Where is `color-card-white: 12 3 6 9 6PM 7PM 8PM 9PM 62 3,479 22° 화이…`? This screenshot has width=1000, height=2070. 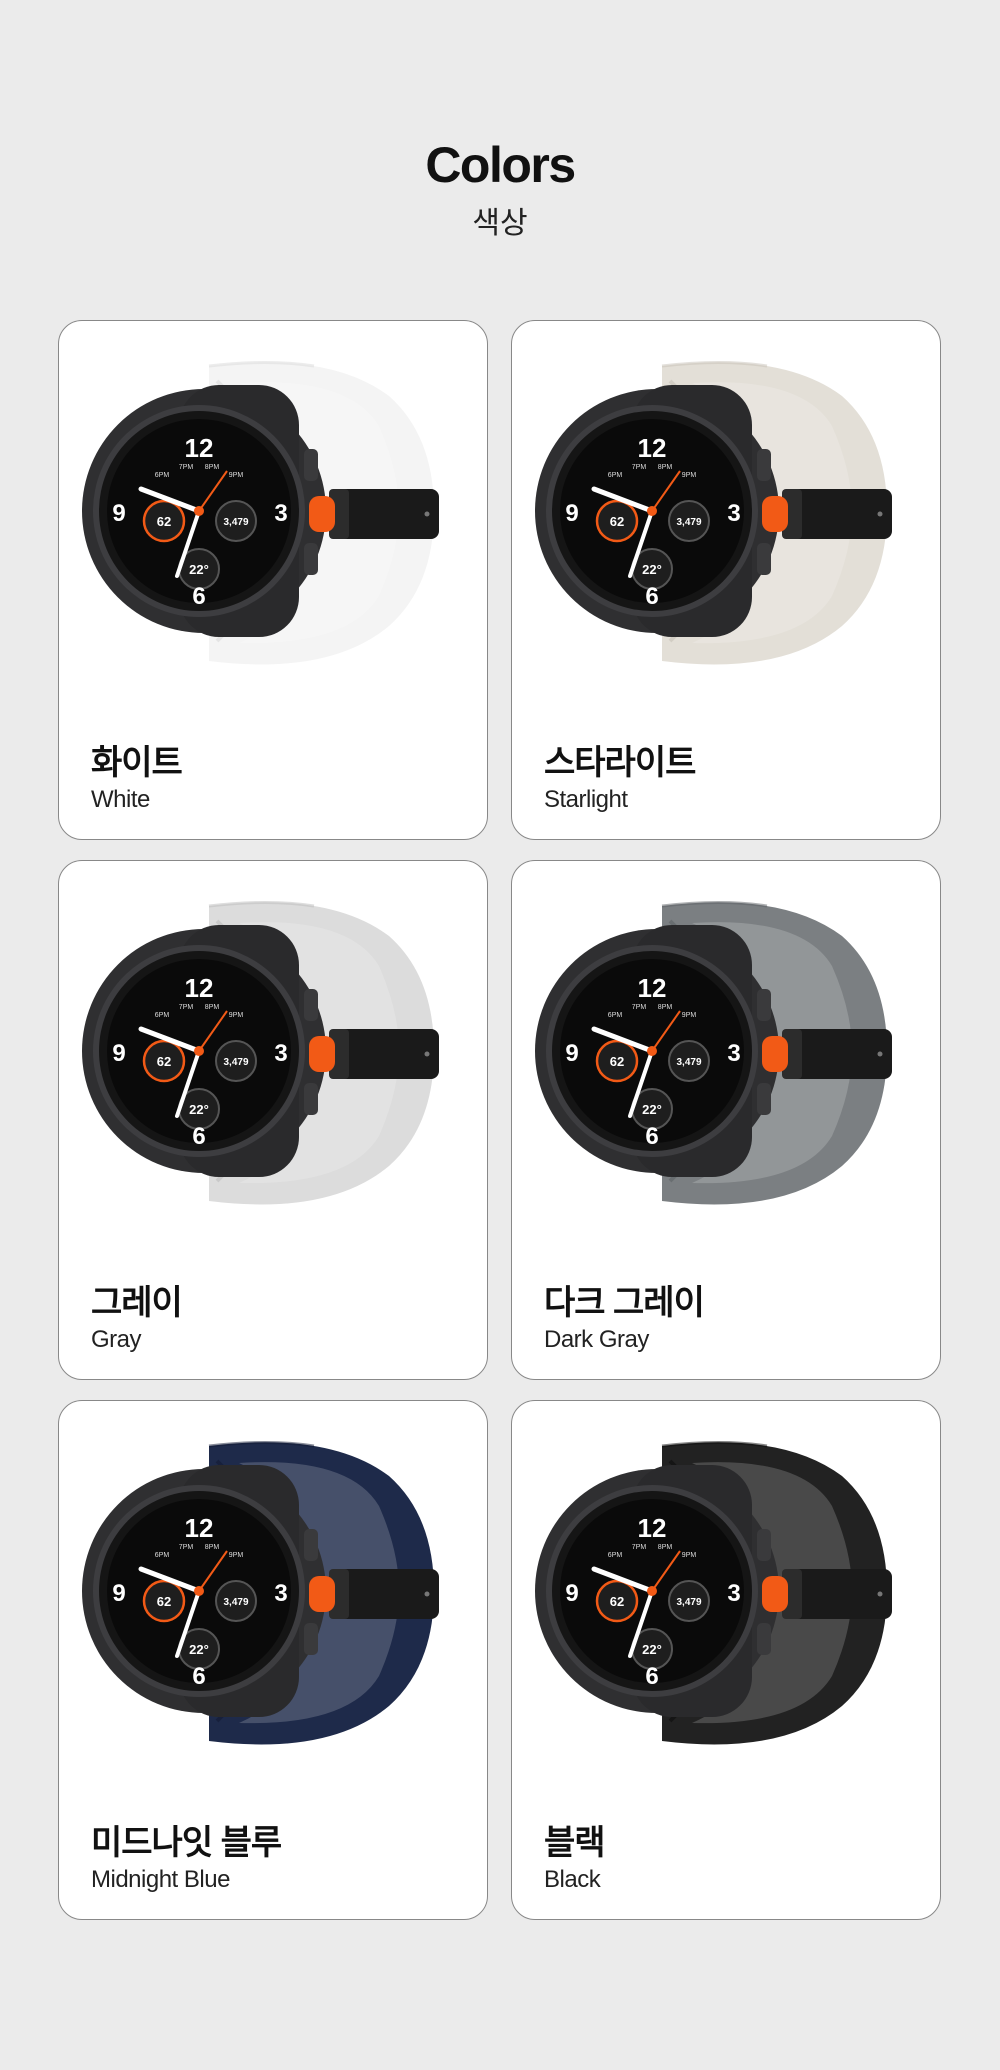 color-card-white: 12 3 6 9 6PM 7PM 8PM 9PM 62 3,479 22° 화이… is located at coordinates (273, 580).